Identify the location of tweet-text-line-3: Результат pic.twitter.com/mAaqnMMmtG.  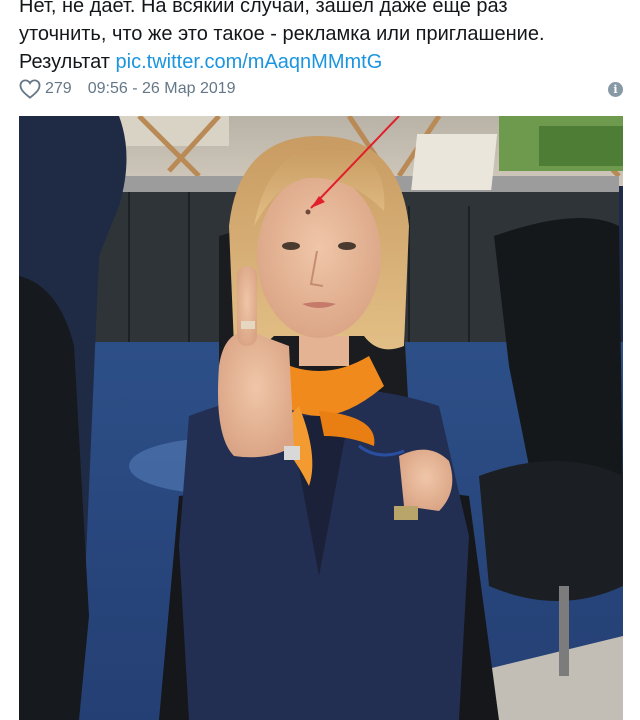
(319, 62).